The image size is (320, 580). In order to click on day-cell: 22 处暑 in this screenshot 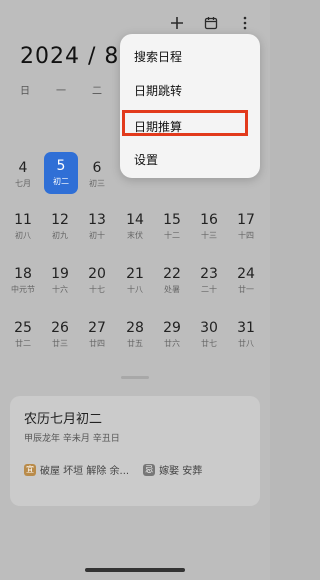, I will do `click(172, 281)`.